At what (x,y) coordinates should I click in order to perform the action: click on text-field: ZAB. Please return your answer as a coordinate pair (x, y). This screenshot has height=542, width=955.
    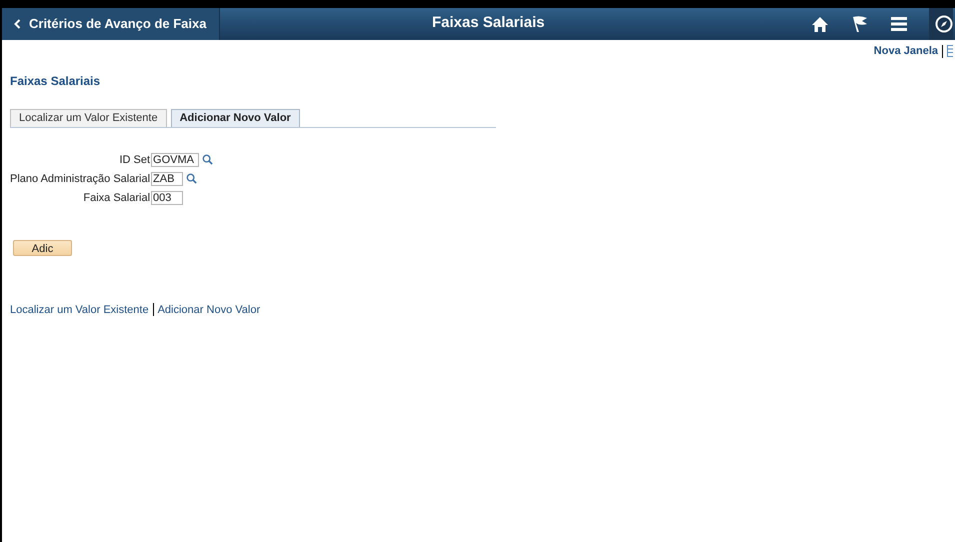
    Looking at the image, I should click on (167, 179).